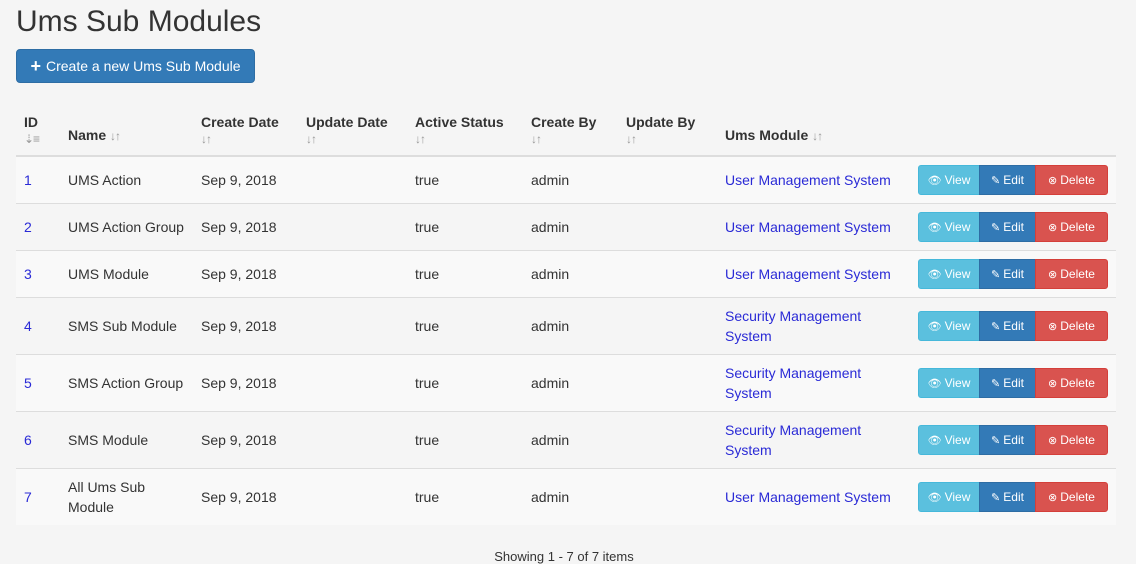 The height and width of the screenshot is (564, 1136). Describe the element at coordinates (126, 326) in the screenshot. I see `cell-name: SMS Sub Module` at that location.